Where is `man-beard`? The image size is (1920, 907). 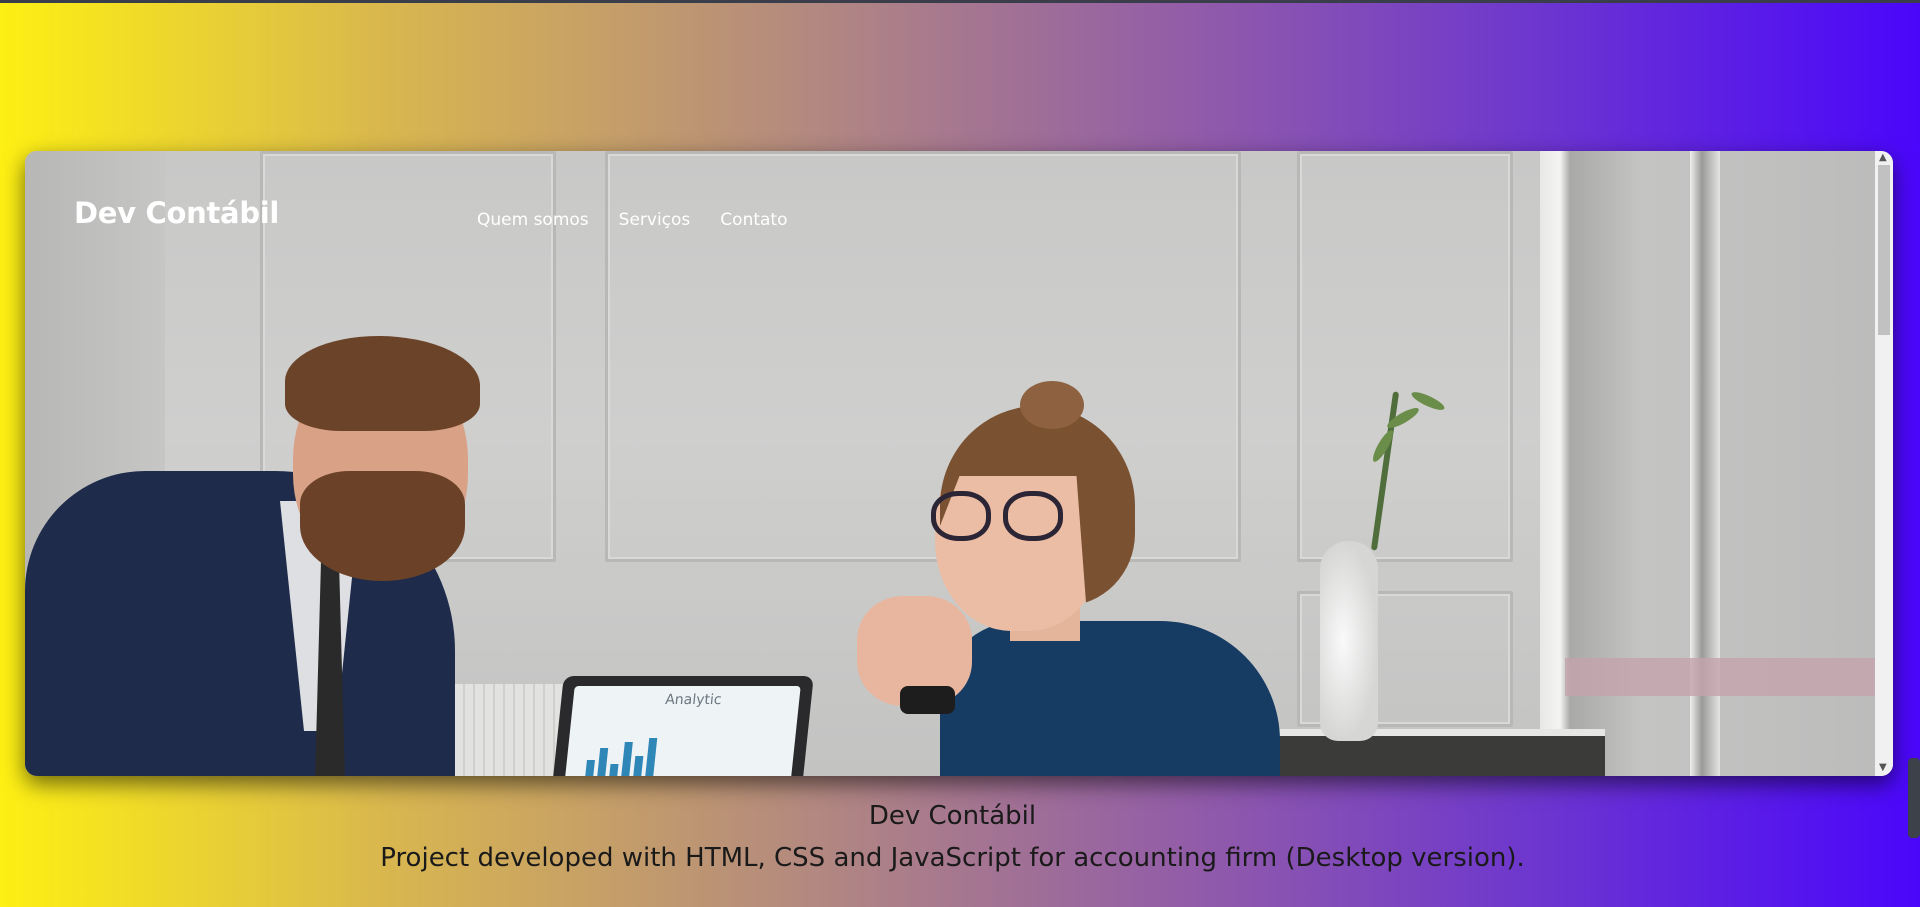 man-beard is located at coordinates (382, 526).